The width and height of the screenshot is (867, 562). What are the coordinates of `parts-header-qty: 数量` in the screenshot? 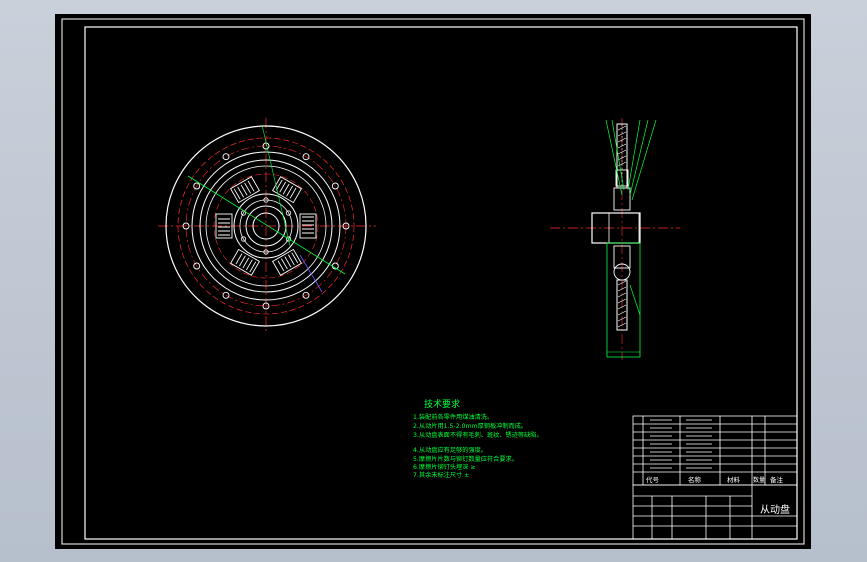 It's located at (759, 480).